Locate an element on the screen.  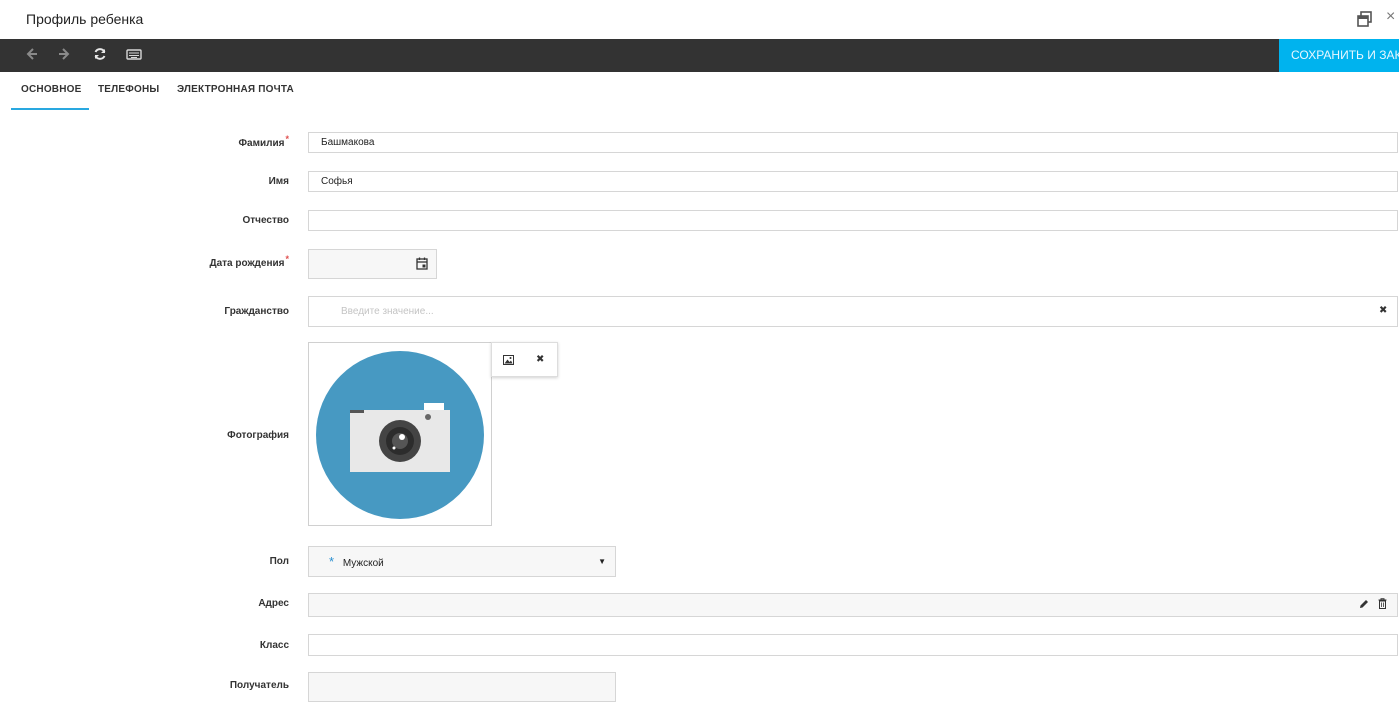
address-label: Адрес is located at coordinates (273, 603).